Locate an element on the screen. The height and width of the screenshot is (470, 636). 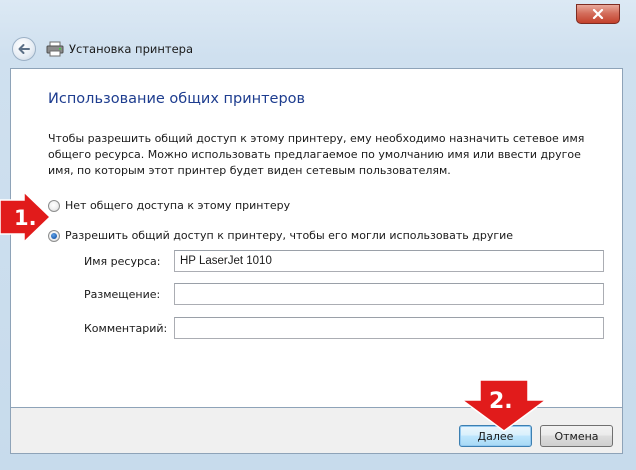
share-name-input: HP LaserJet 1010 is located at coordinates (389, 261).